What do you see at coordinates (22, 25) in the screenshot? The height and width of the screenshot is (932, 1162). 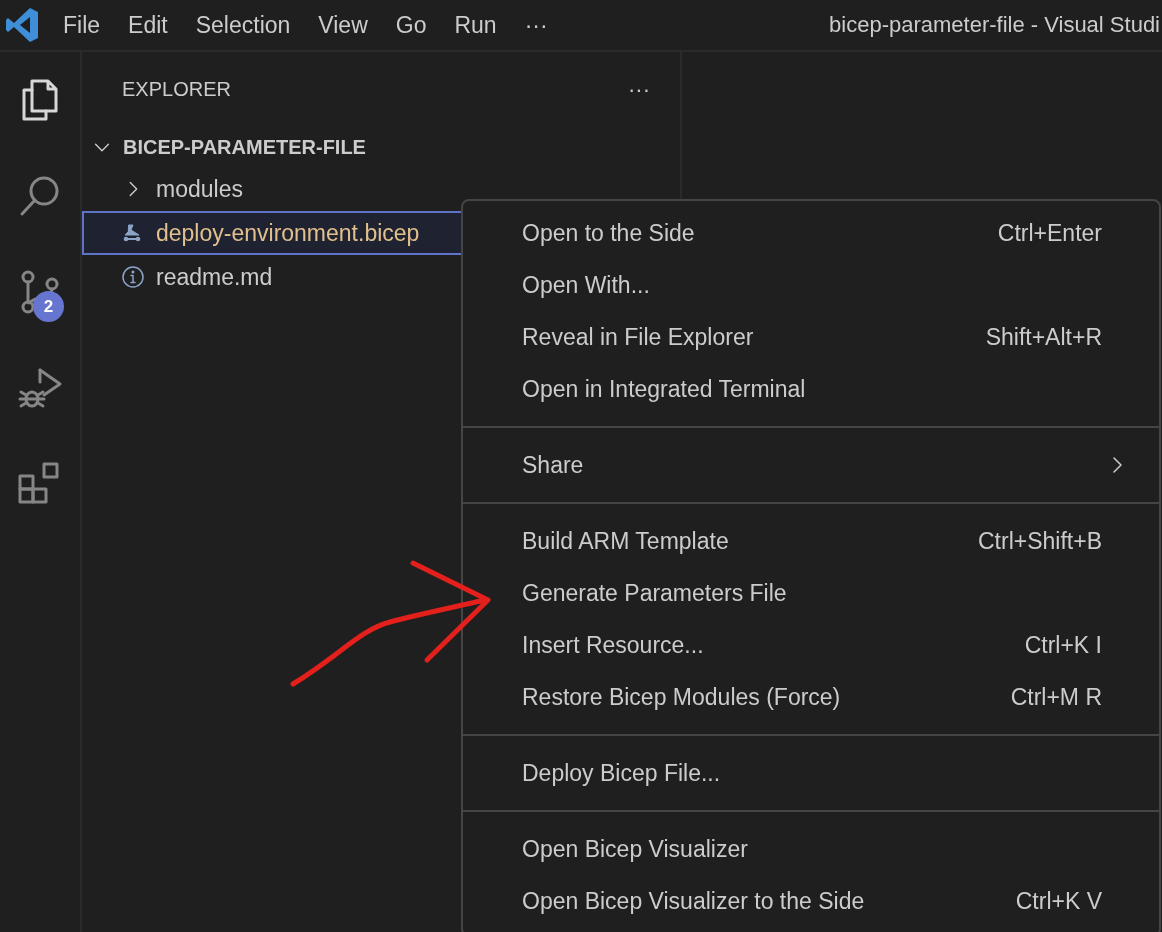 I see `app-logo` at bounding box center [22, 25].